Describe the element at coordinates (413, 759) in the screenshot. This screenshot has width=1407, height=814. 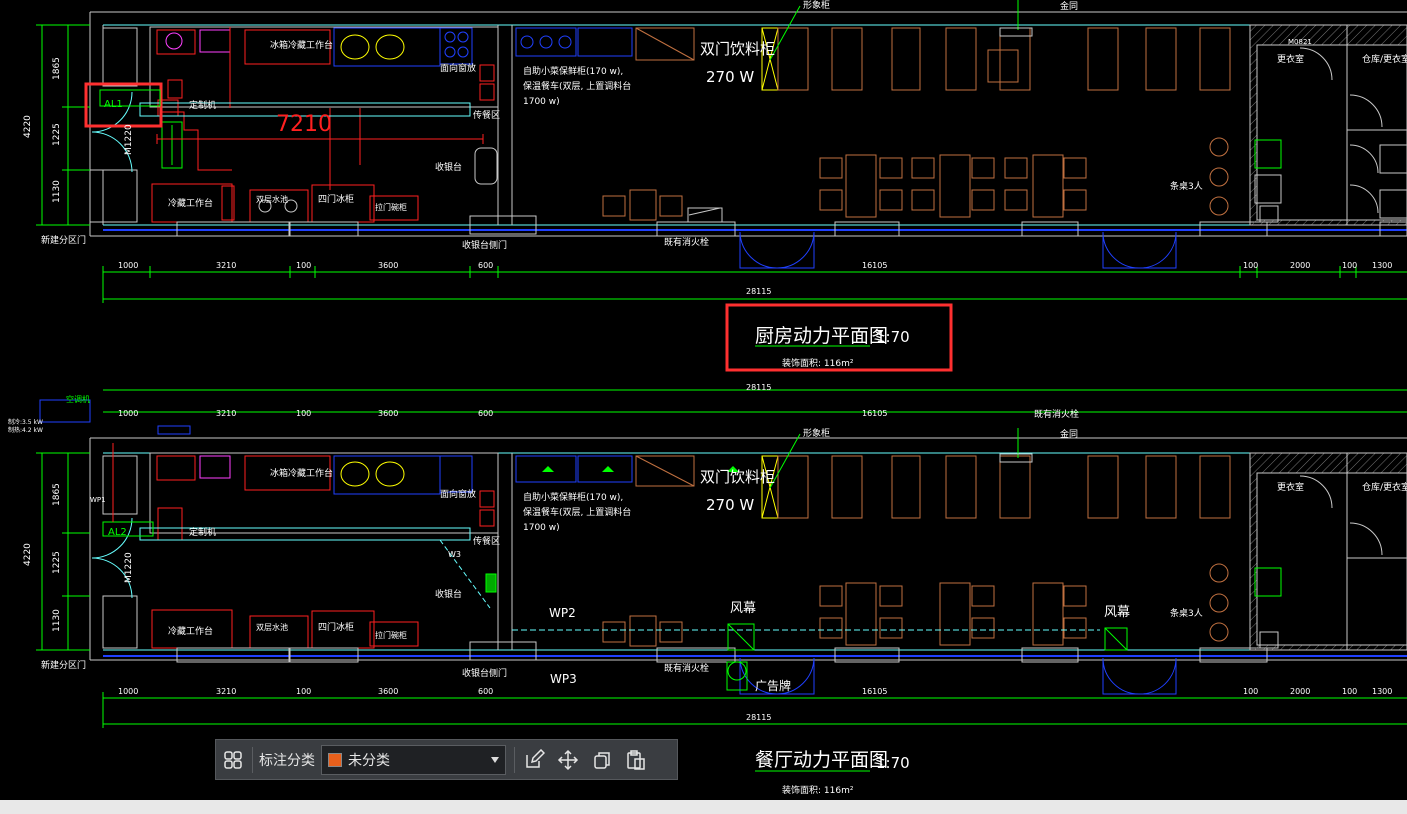
I see `category-select: 未分类` at that location.